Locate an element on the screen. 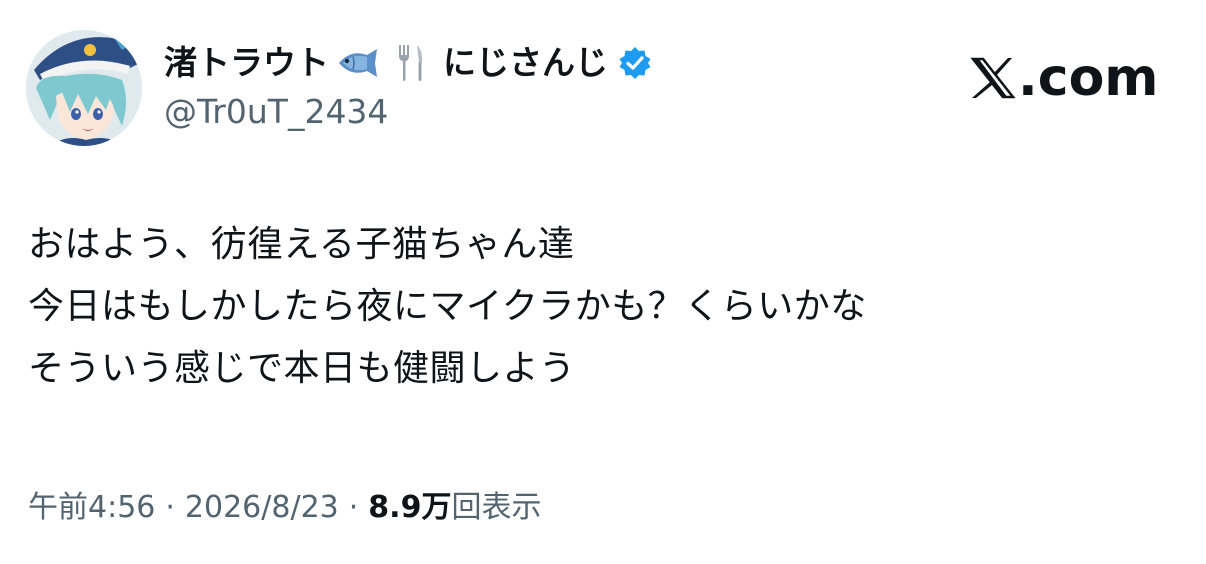 The width and height of the screenshot is (1206, 564). x-com-watermark: .com is located at coordinates (1070, 78).